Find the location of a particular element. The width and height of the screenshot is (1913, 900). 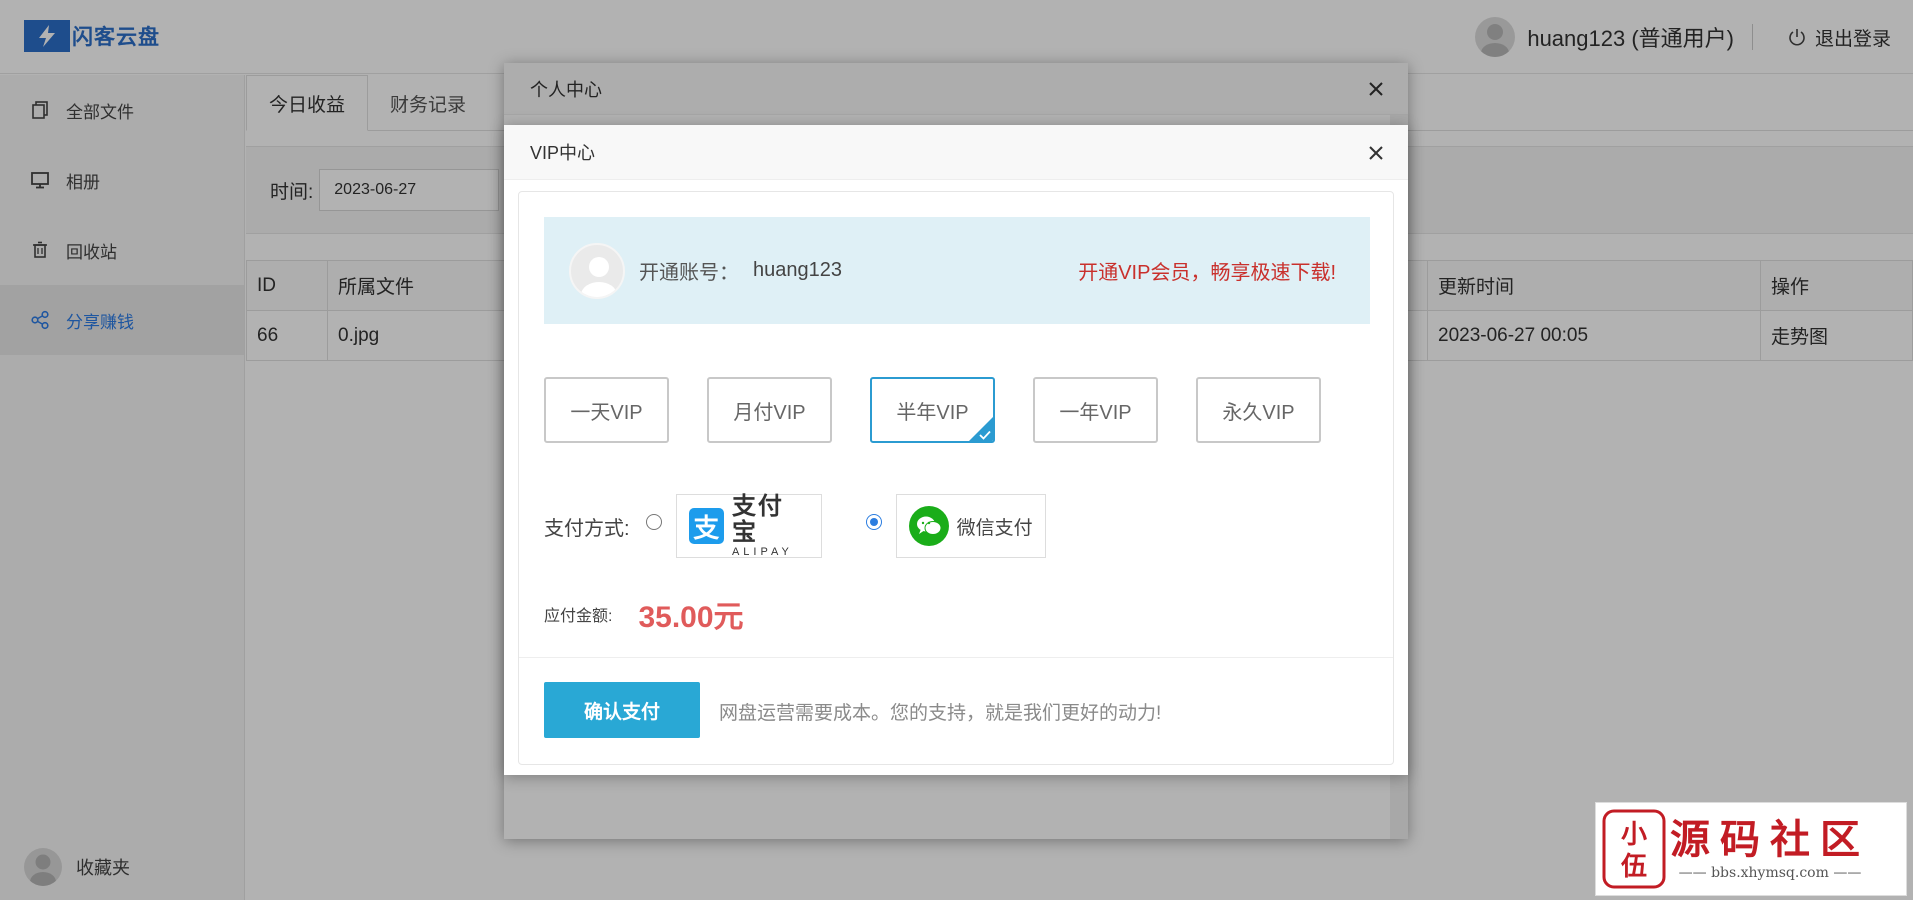

vip-plan-options: 一天VIP 月付VIP 半年VIP 一年VIP 永久VIP is located at coordinates (951, 410).